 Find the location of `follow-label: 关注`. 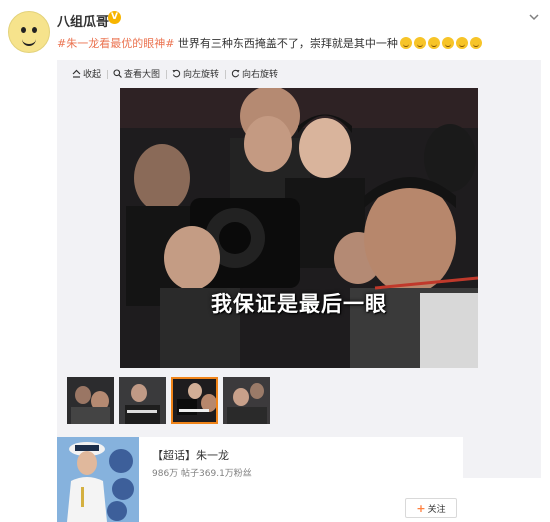

follow-label: 关注 is located at coordinates (436, 509).